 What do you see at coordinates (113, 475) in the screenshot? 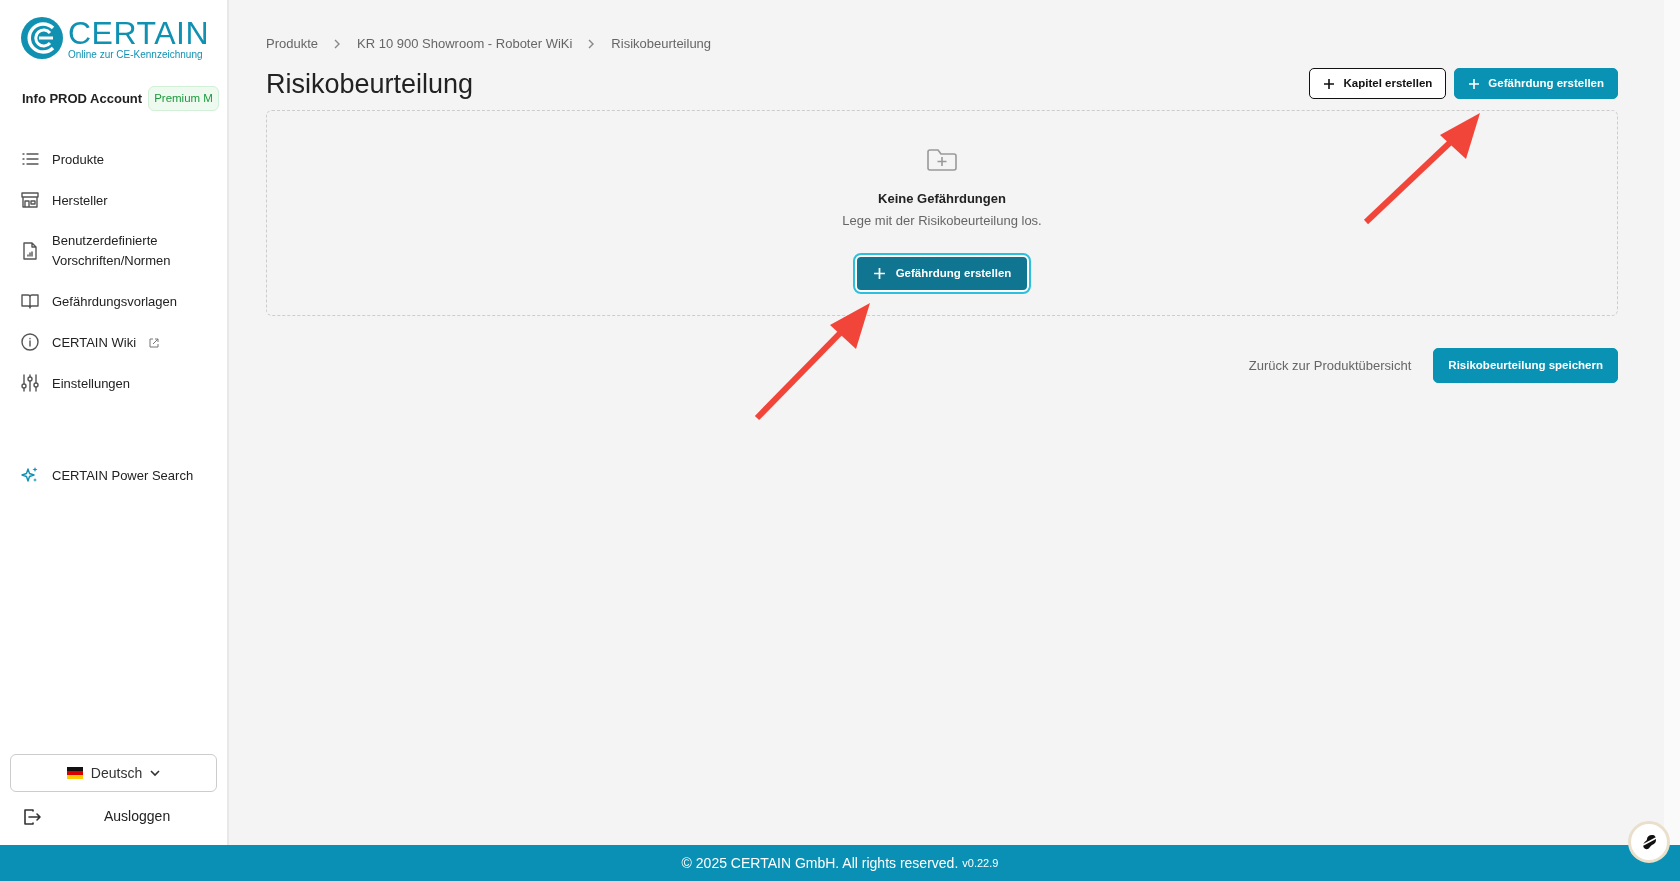
I see `sidebar-item: CERTAIN Power Search` at bounding box center [113, 475].